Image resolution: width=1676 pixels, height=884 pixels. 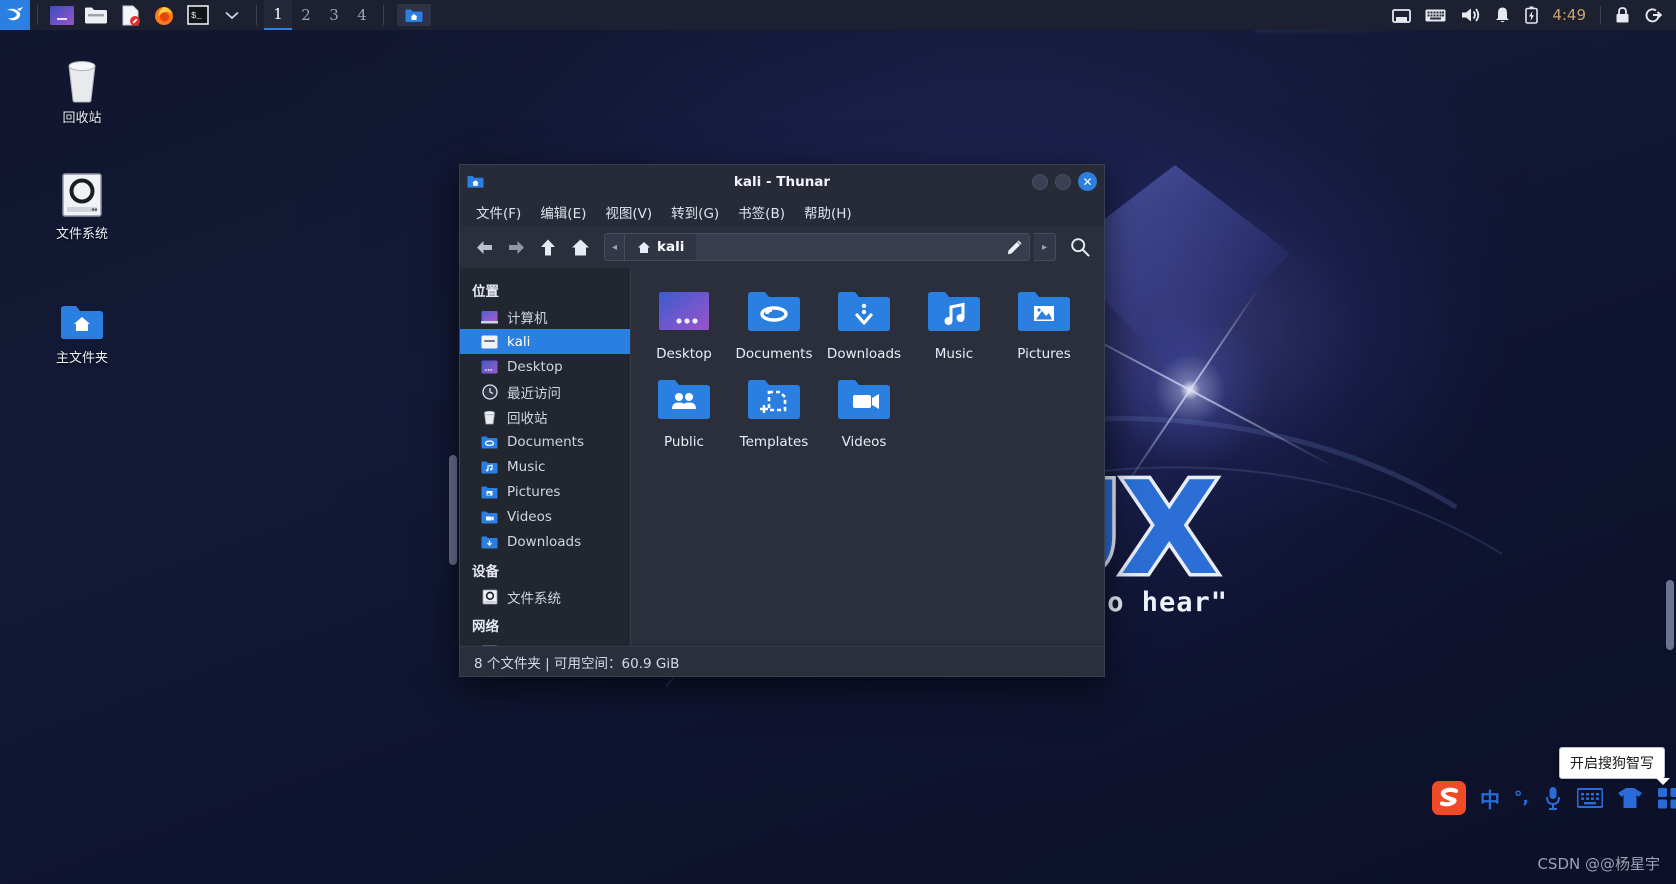 I want to click on skin-button, so click(x=1630, y=798).